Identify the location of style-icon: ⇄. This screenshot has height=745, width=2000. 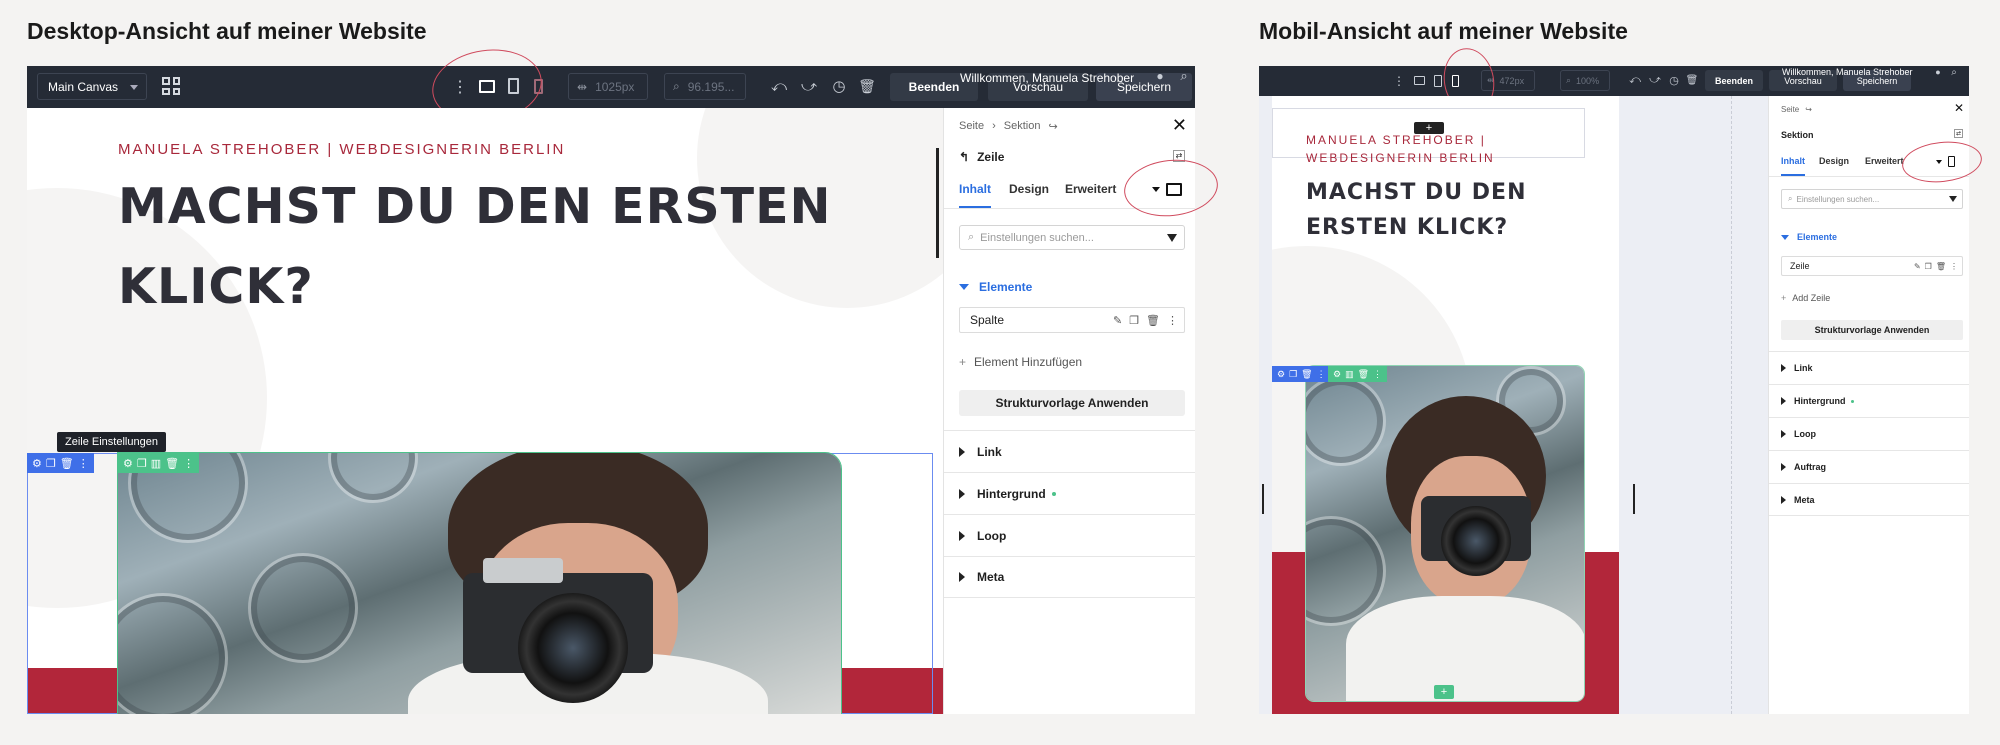
(1958, 133).